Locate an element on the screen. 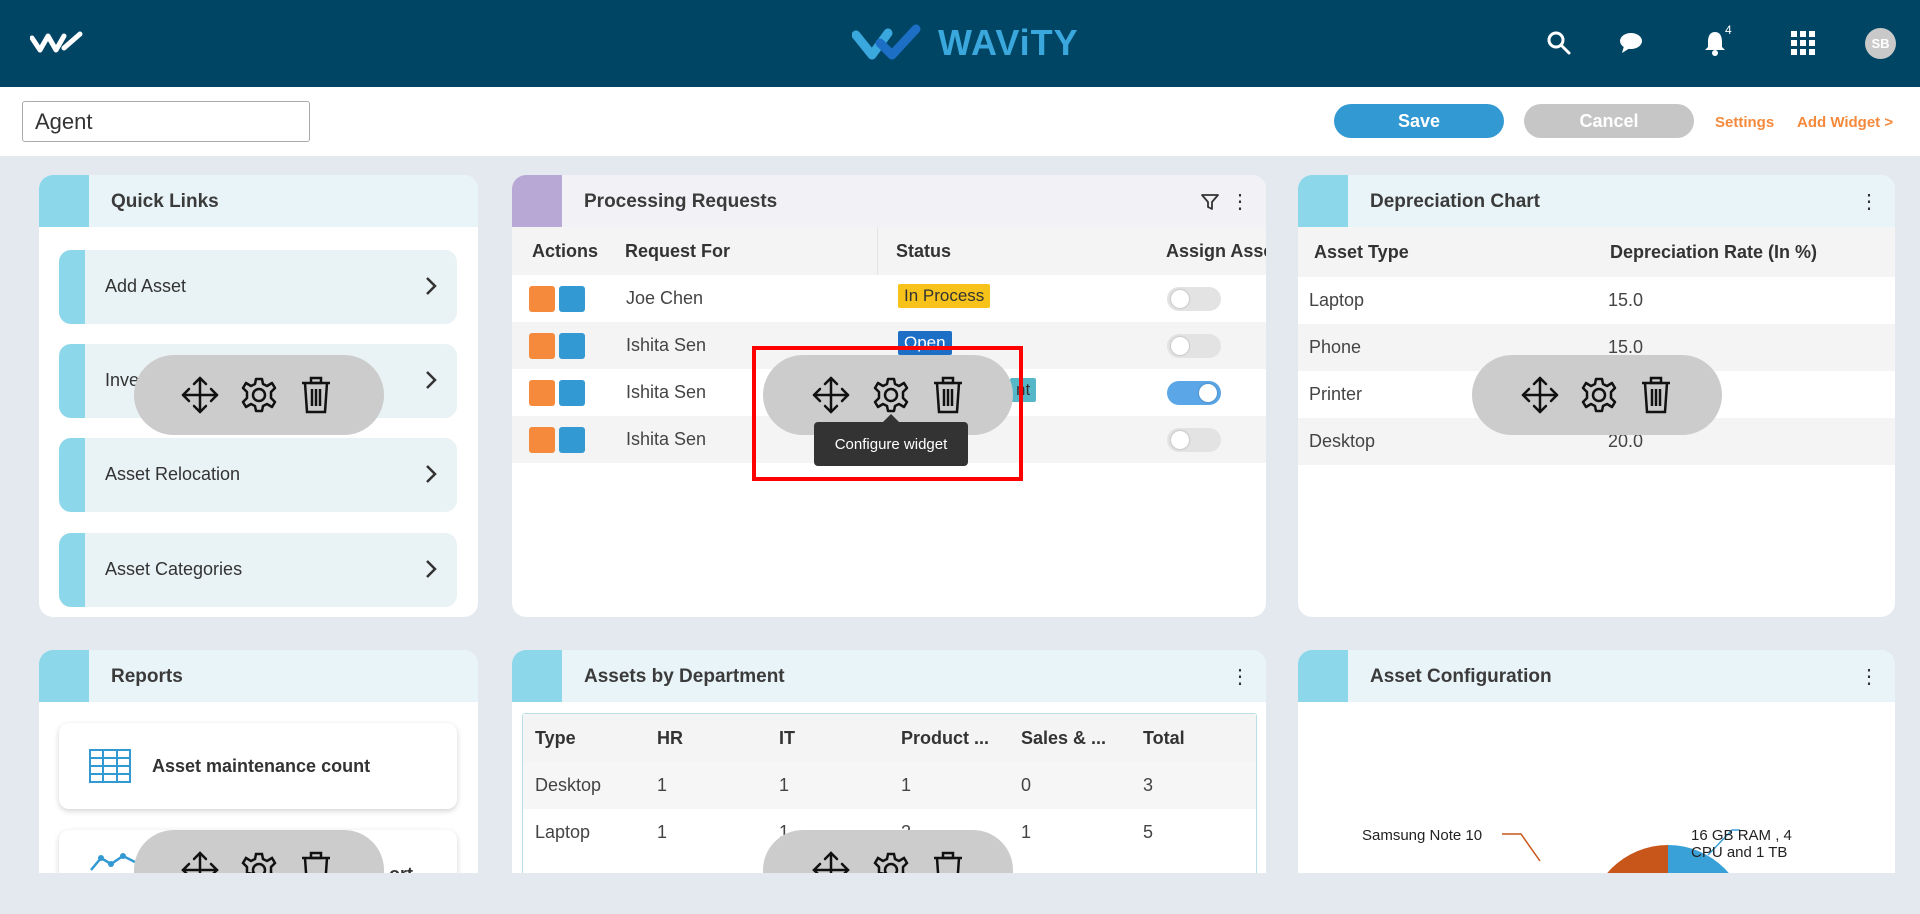  quick-link-label: Add Asset is located at coordinates (146, 286).